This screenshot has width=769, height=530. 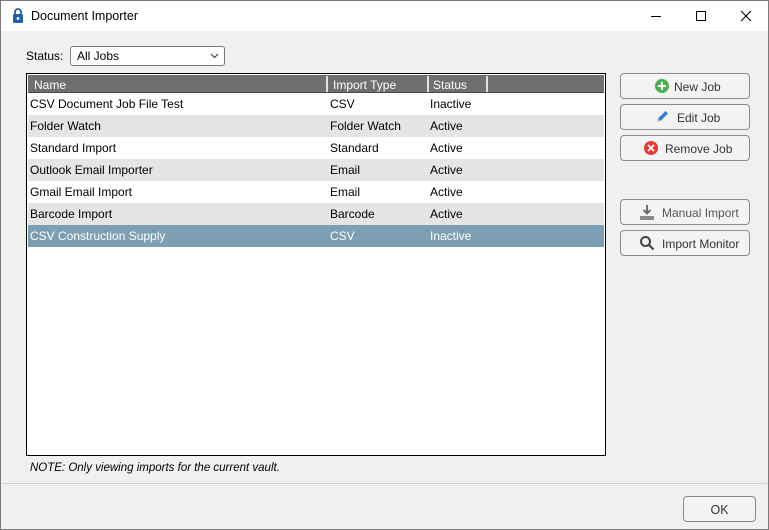 What do you see at coordinates (662, 86) in the screenshot?
I see `add-circle-icon` at bounding box center [662, 86].